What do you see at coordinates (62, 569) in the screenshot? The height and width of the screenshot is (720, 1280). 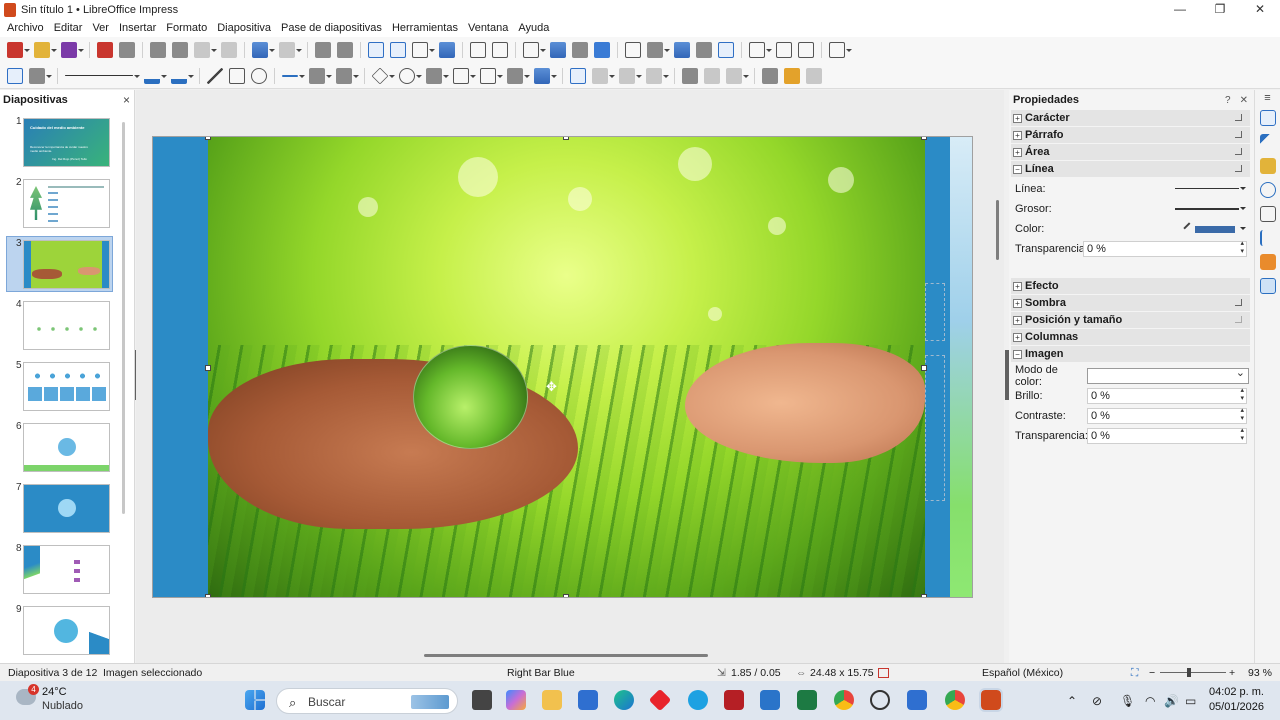 I see `slide-thumbnail-8: 8` at bounding box center [62, 569].